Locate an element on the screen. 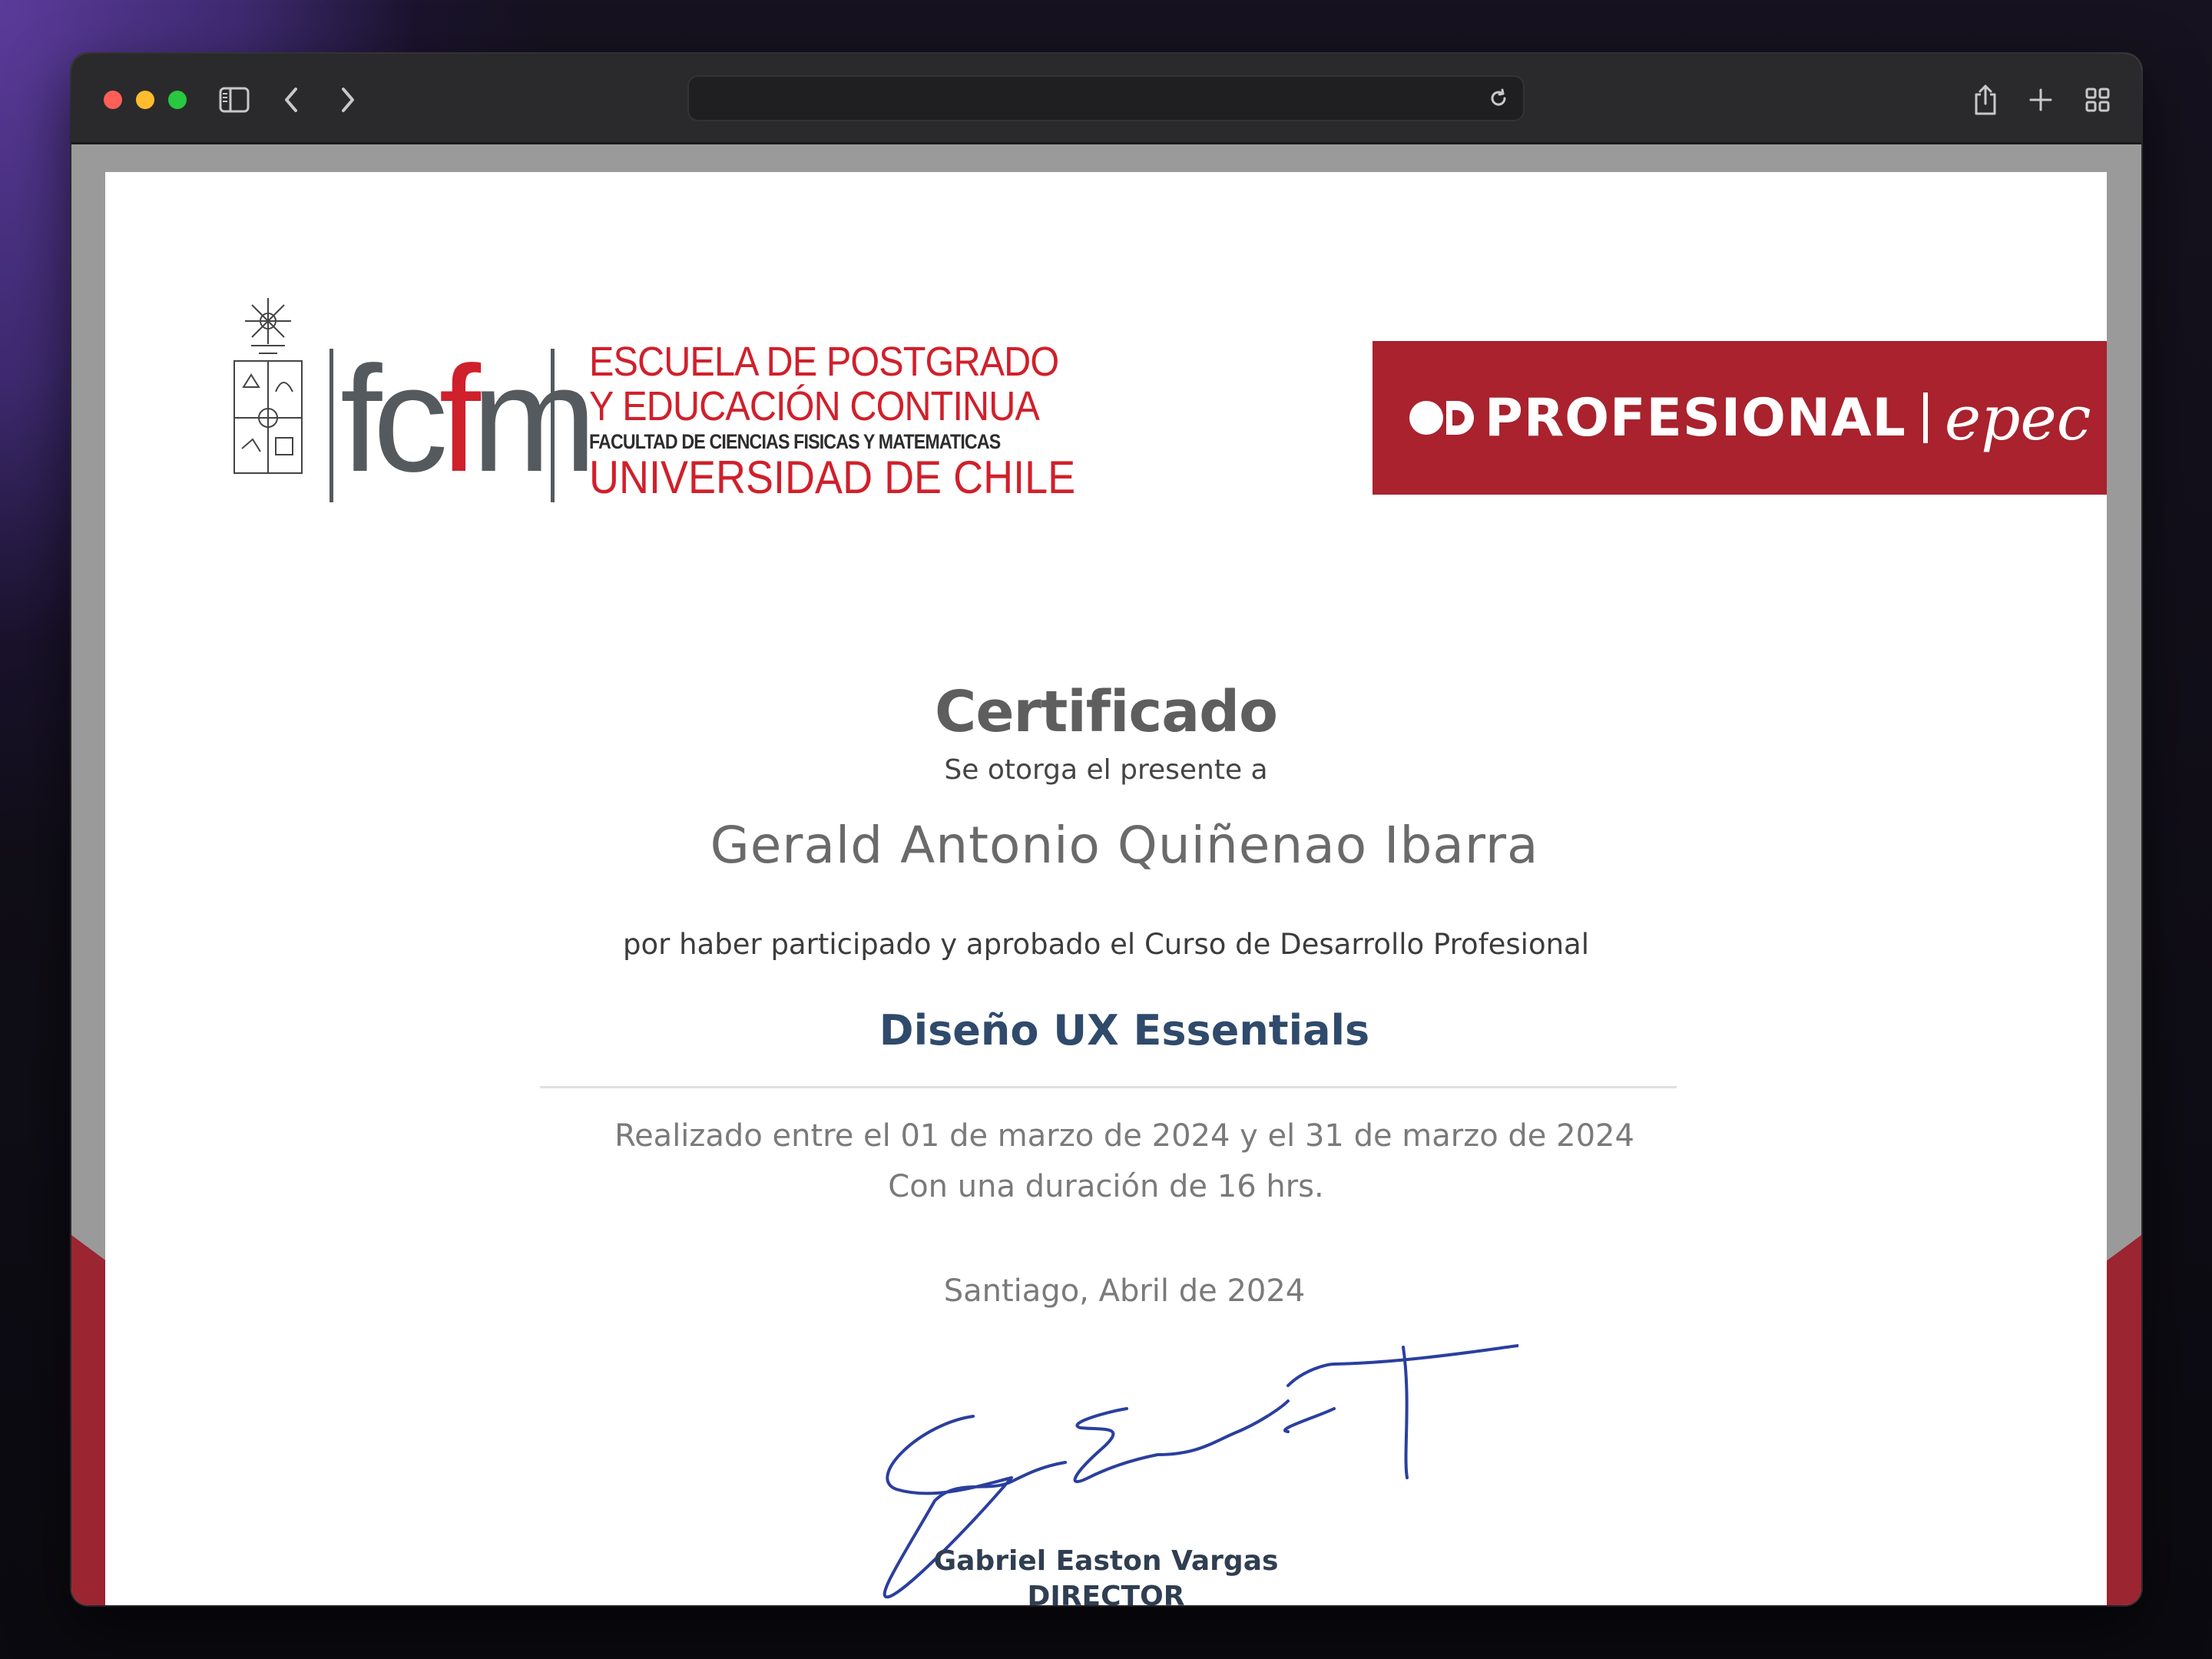 The width and height of the screenshot is (2212, 1659). logo-rule-left is located at coordinates (331, 426).